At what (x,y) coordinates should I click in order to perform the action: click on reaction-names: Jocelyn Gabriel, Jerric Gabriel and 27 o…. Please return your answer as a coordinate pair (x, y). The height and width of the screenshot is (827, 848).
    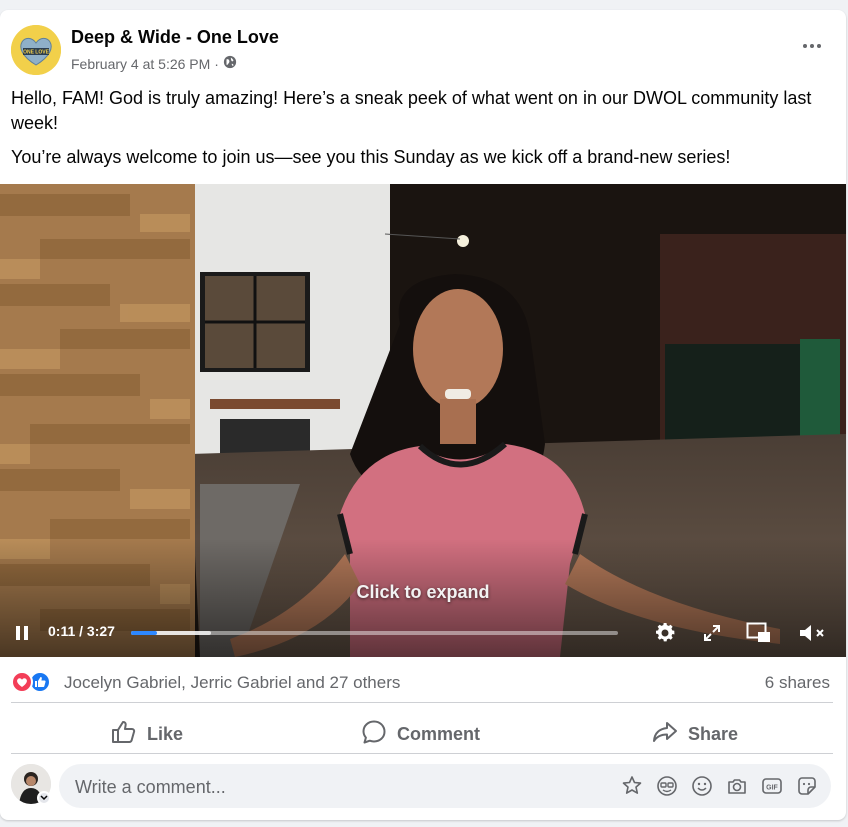
    Looking at the image, I should click on (232, 683).